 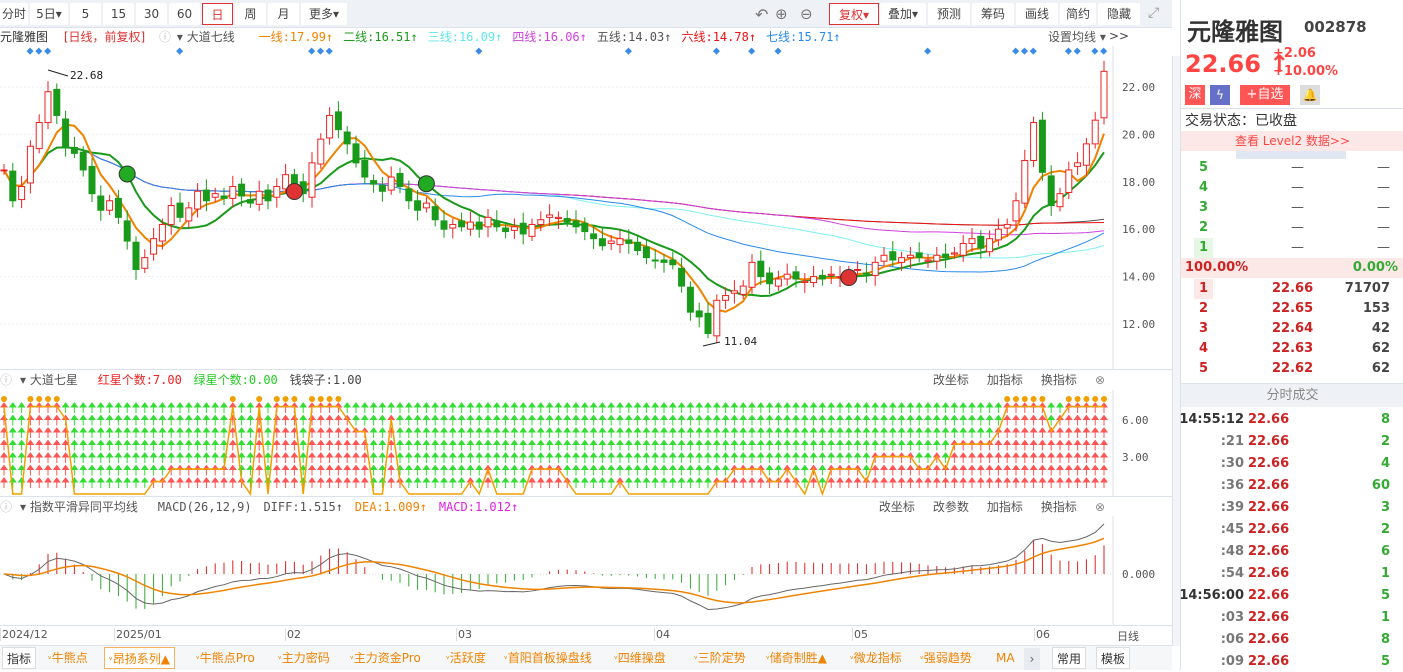 What do you see at coordinates (1032, 659) in the screenshot?
I see `scroll-right-arrow: ›` at bounding box center [1032, 659].